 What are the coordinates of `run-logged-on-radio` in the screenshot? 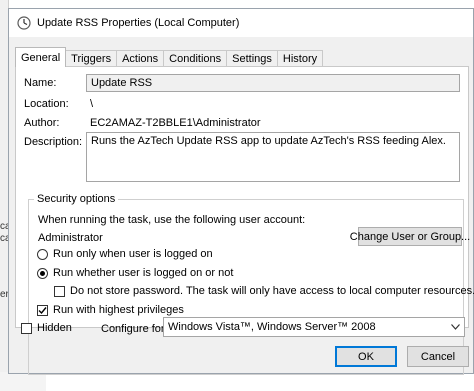 It's located at (42, 254).